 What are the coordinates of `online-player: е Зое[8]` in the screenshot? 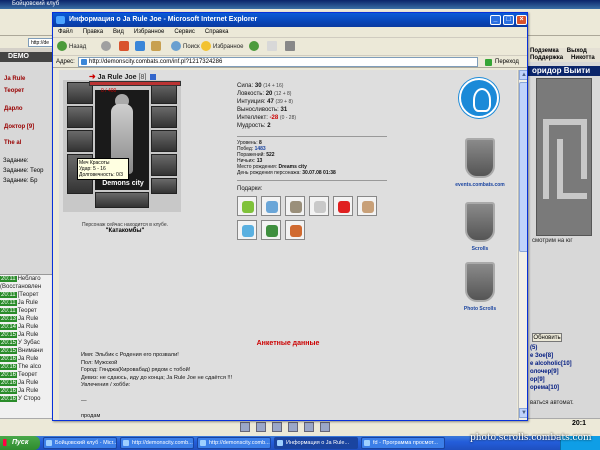 It's located at (565, 356).